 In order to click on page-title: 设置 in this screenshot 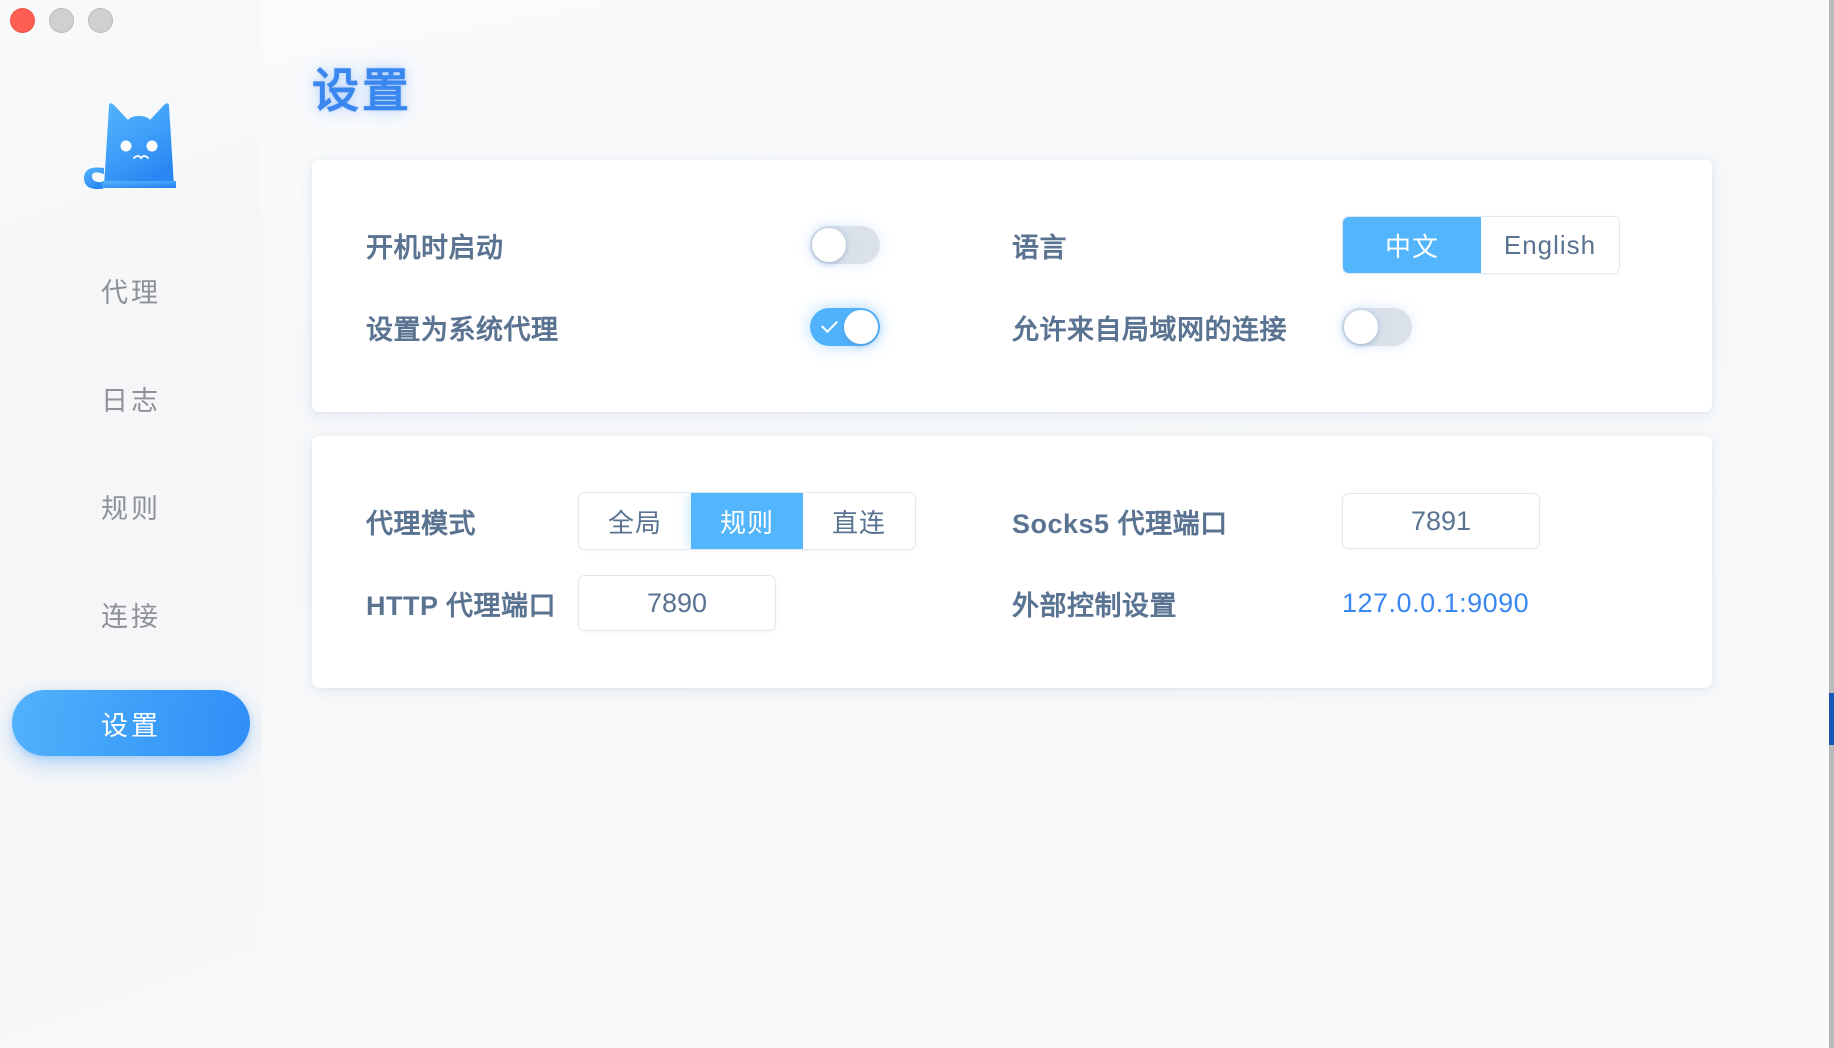, I will do `click(362, 90)`.